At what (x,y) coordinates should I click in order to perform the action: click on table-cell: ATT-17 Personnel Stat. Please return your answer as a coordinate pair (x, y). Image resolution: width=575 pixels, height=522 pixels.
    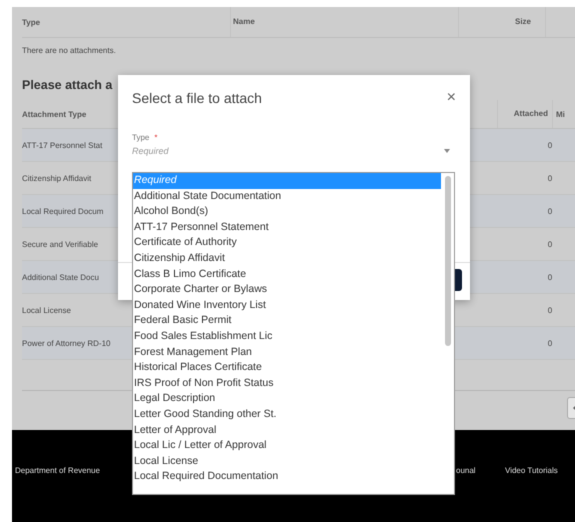
    Looking at the image, I should click on (62, 145).